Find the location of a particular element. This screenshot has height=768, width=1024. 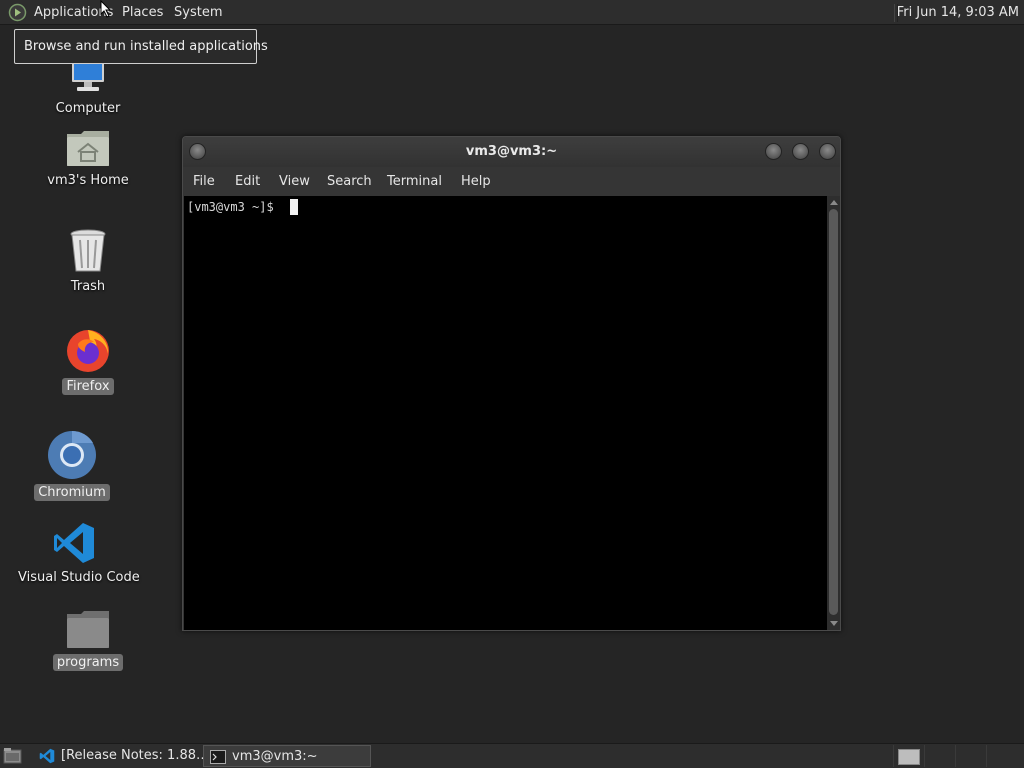

applications-tooltip: Browse and run installed applications is located at coordinates (141, 46).